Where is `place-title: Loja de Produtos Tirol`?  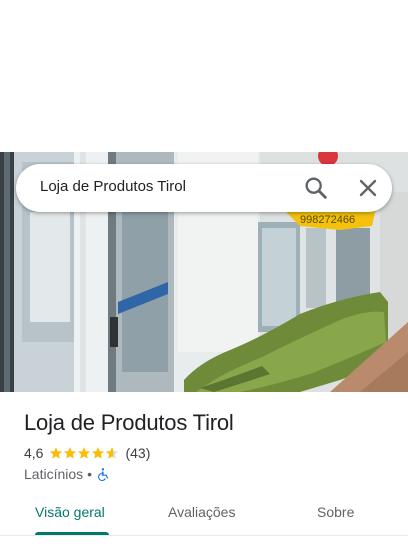
place-title: Loja de Produtos Tirol is located at coordinates (129, 422).